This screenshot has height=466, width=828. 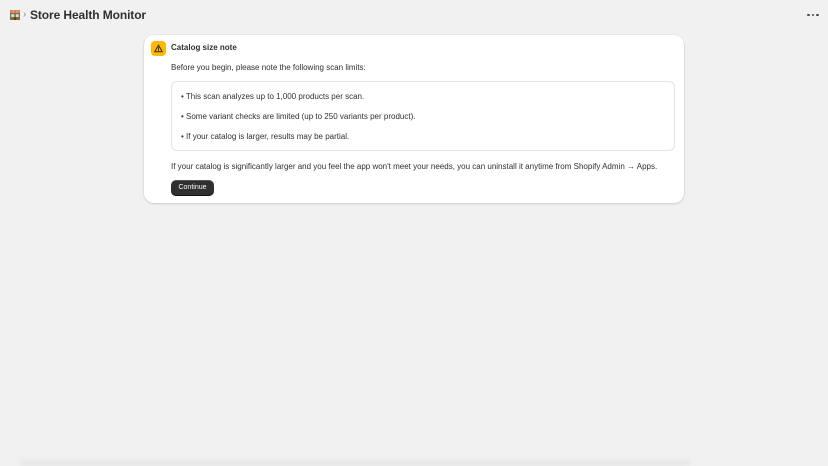 I want to click on more-actions-button, so click(x=813, y=15).